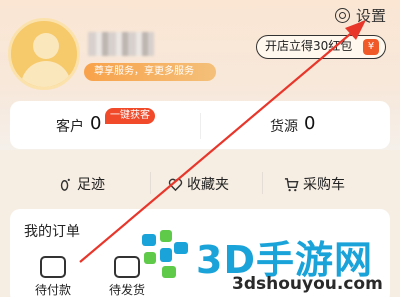 The height and width of the screenshot is (297, 400). What do you see at coordinates (307, 284) in the screenshot?
I see `watermark-url: 3dshouyou.com` at bounding box center [307, 284].